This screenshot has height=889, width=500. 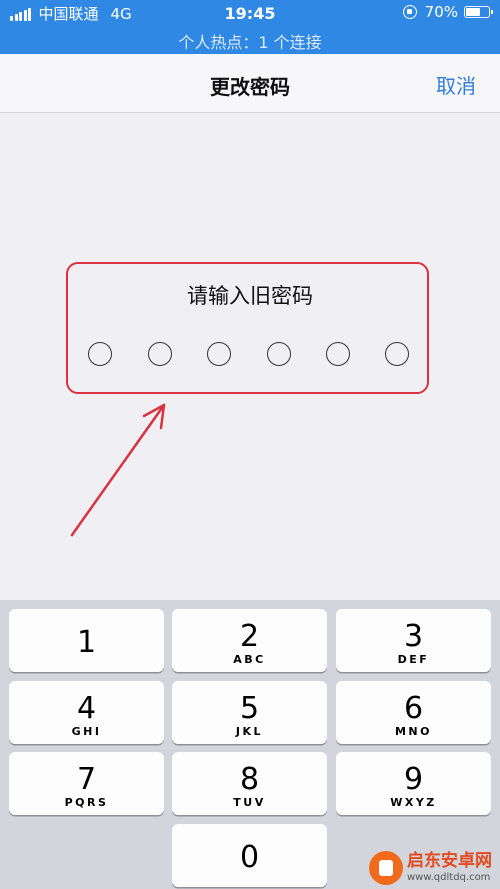 What do you see at coordinates (473, 12) in the screenshot?
I see `battery-fill` at bounding box center [473, 12].